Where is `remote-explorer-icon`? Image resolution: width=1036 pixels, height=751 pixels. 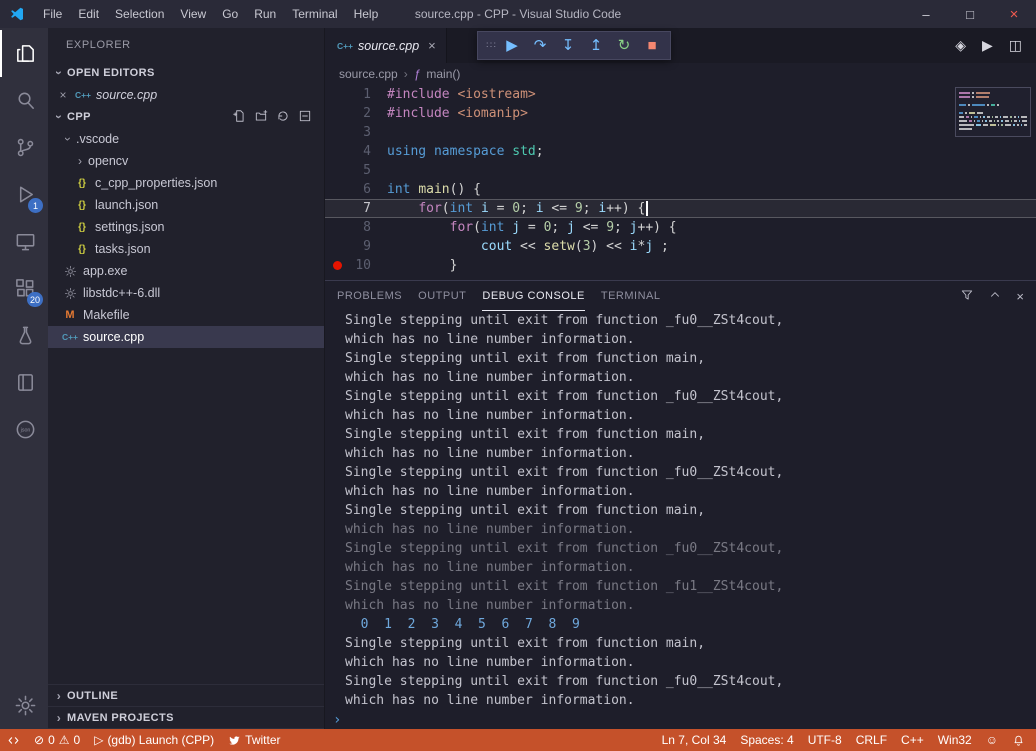 remote-explorer-icon is located at coordinates (24, 241).